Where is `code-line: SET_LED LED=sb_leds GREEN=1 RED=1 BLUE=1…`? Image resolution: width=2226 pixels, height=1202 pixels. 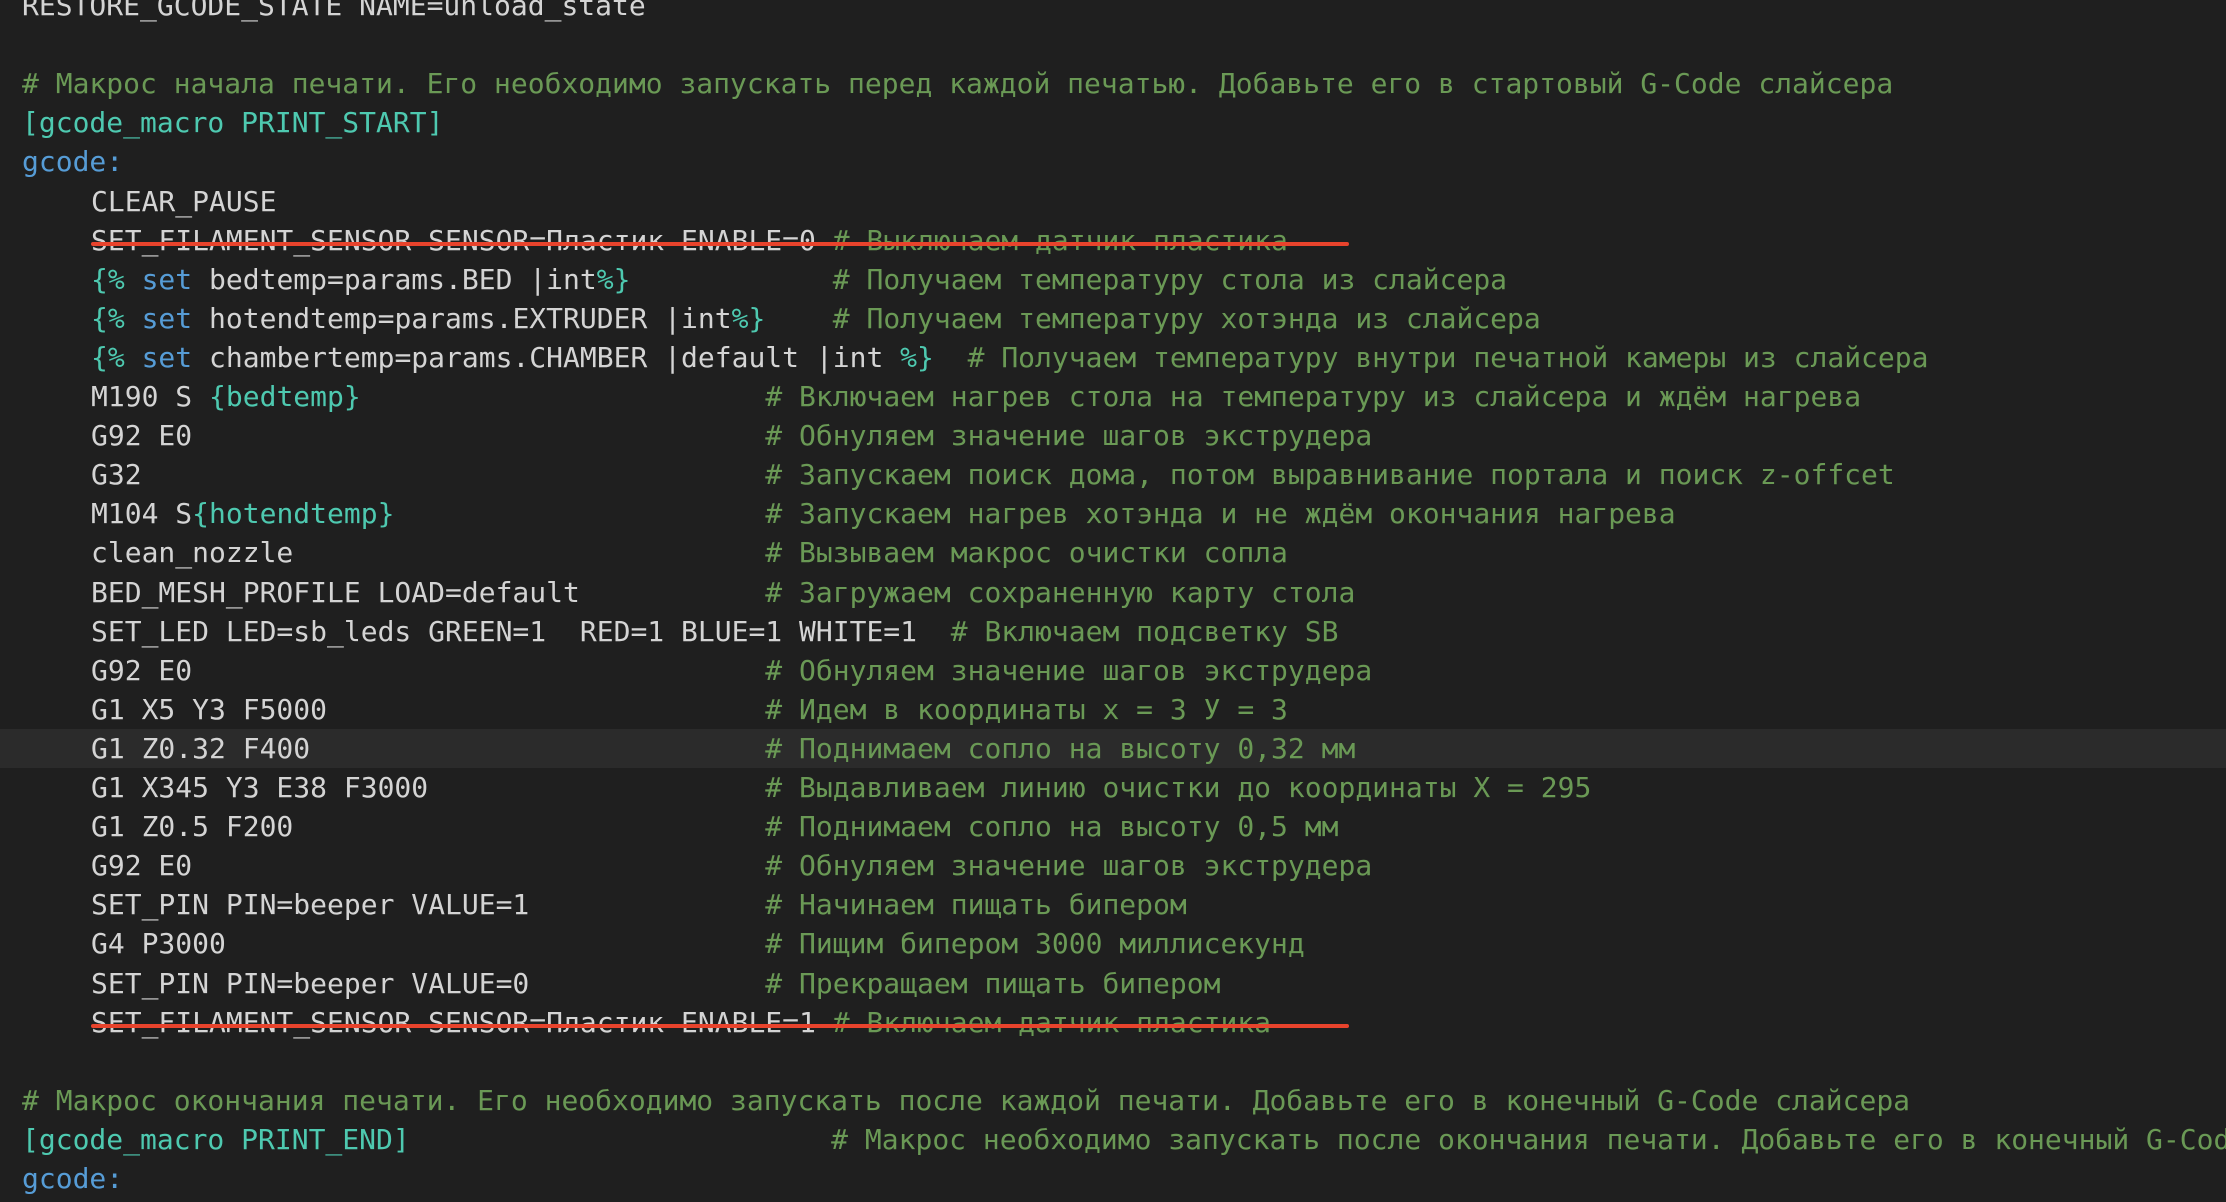 code-line: SET_LED LED=sb_leds GREEN=1 RED=1 BLUE=1… is located at coordinates (1113, 631).